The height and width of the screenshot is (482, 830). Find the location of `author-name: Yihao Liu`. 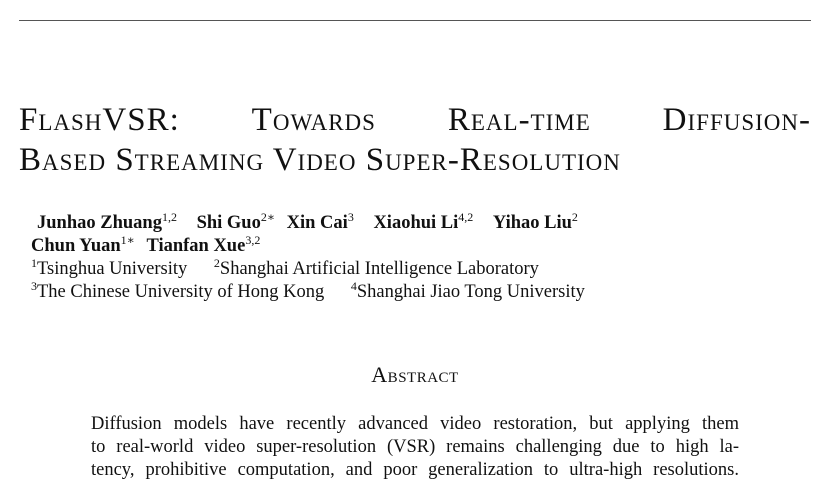

author-name: Yihao Liu is located at coordinates (532, 223).